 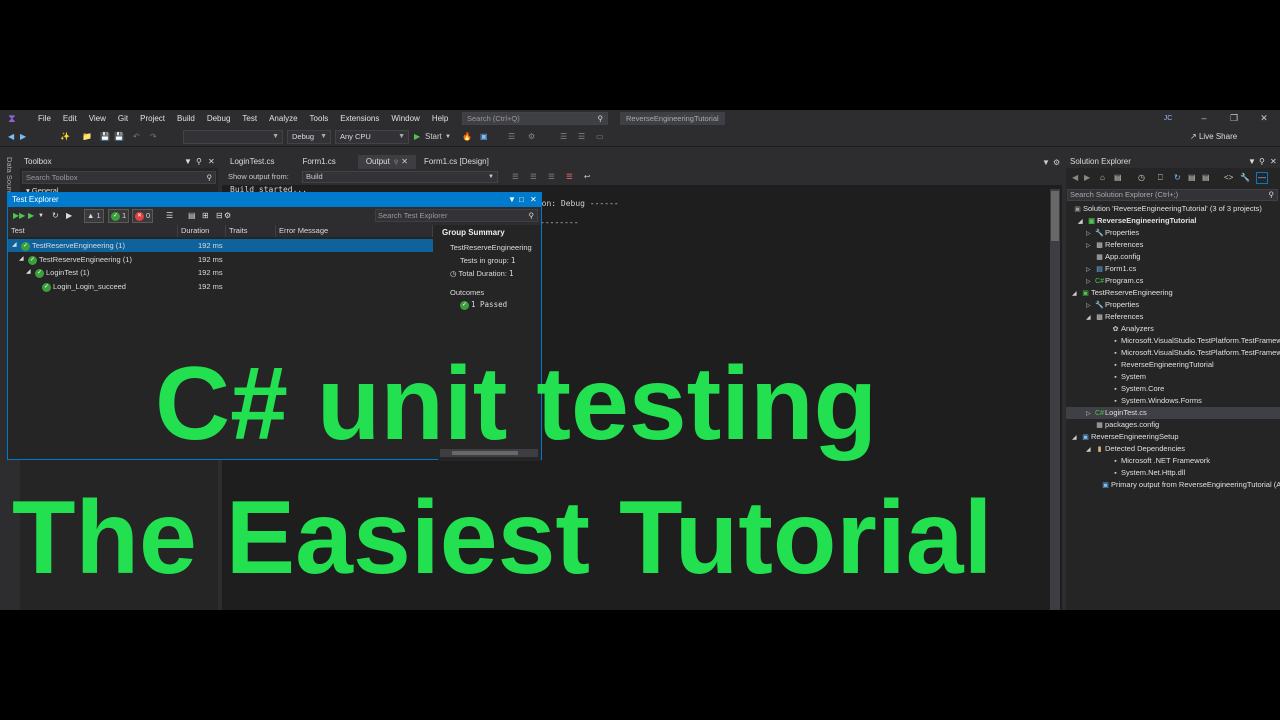 What do you see at coordinates (417, 137) in the screenshot?
I see `start-play-icon: ▶` at bounding box center [417, 137].